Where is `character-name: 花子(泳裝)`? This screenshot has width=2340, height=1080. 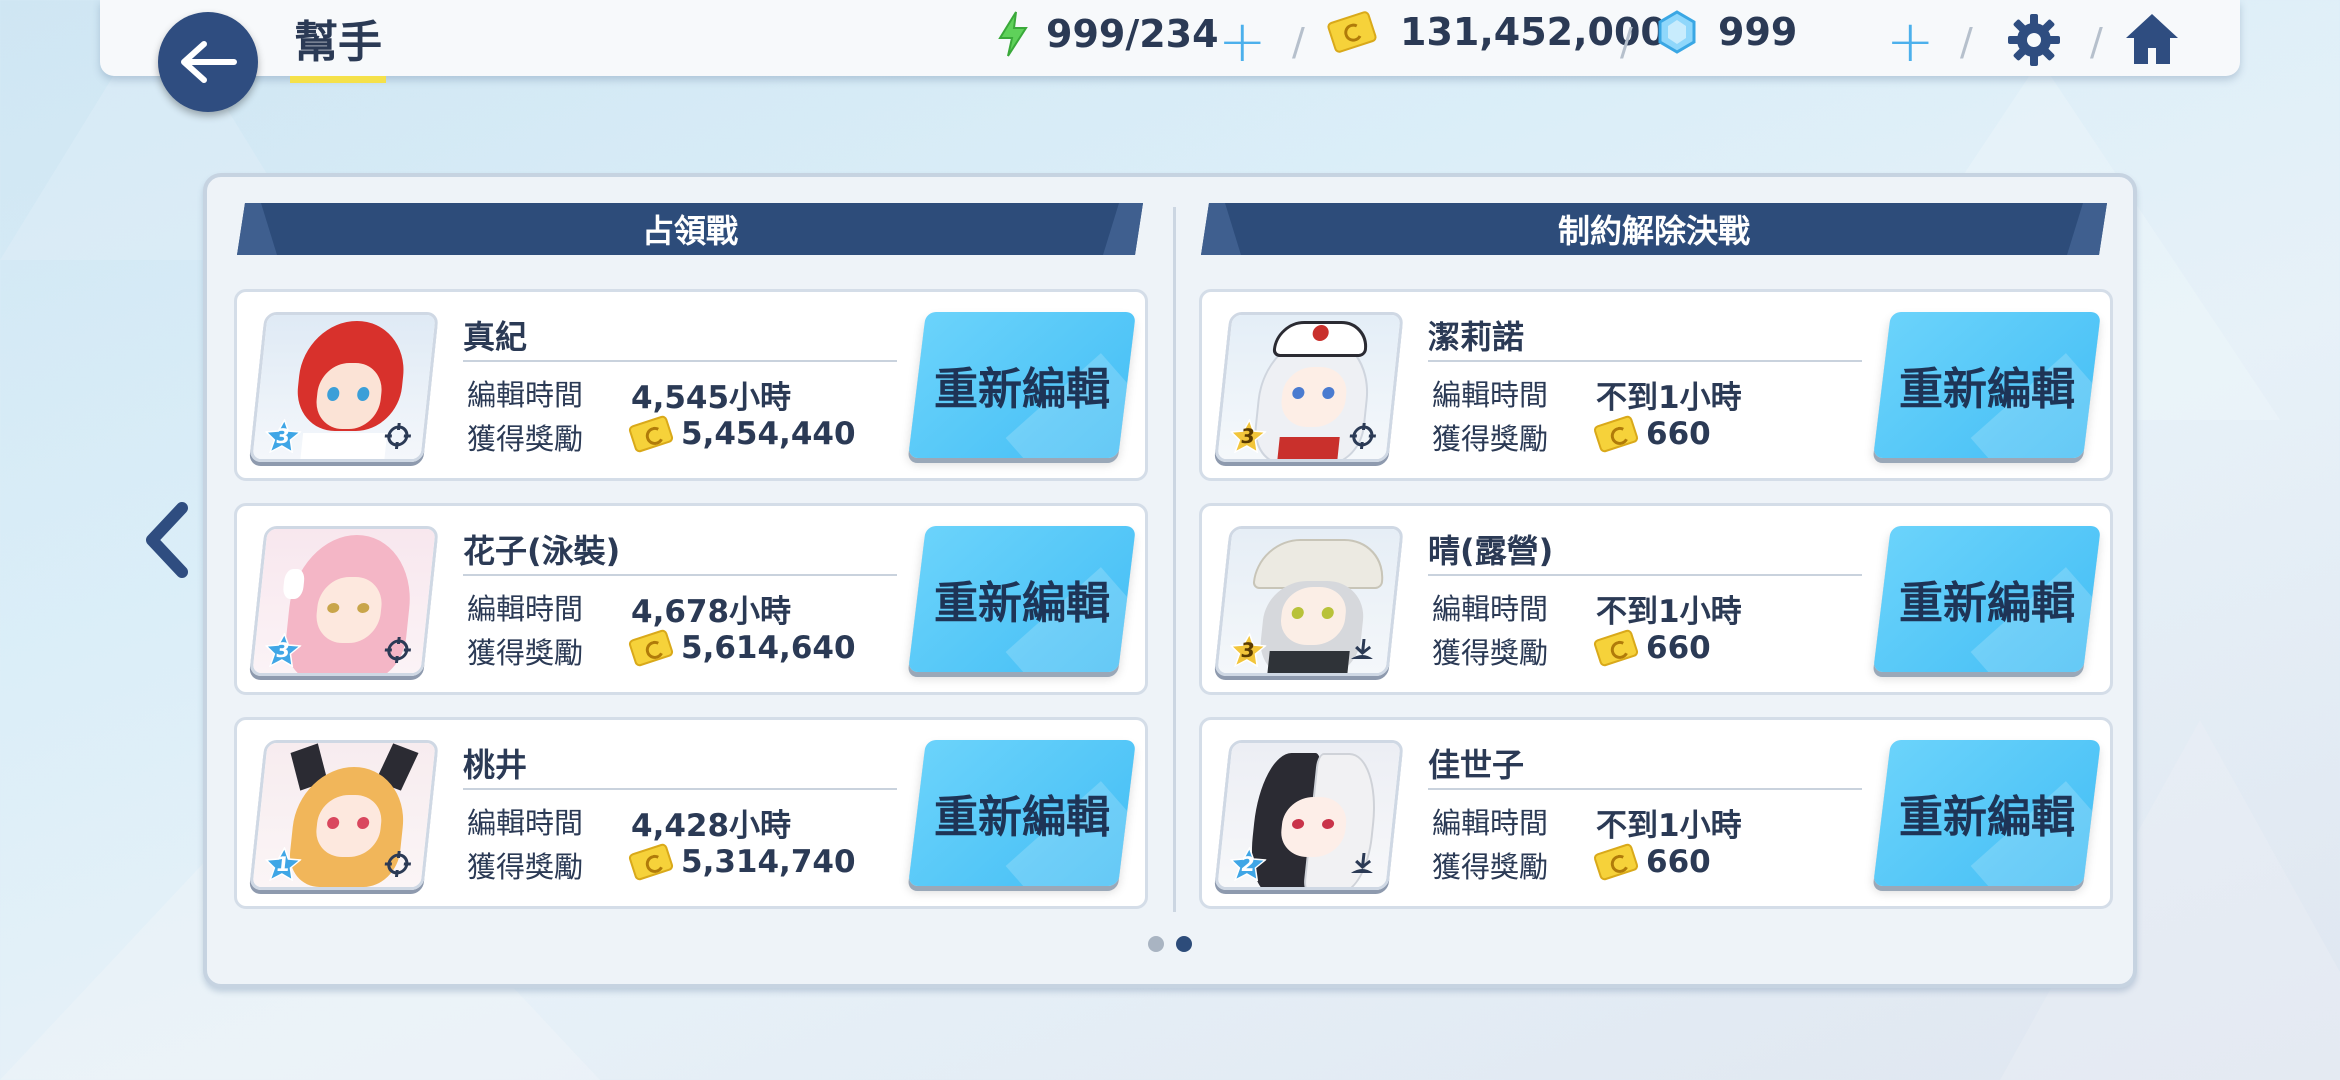
character-name: 花子(泳裝) is located at coordinates (542, 551).